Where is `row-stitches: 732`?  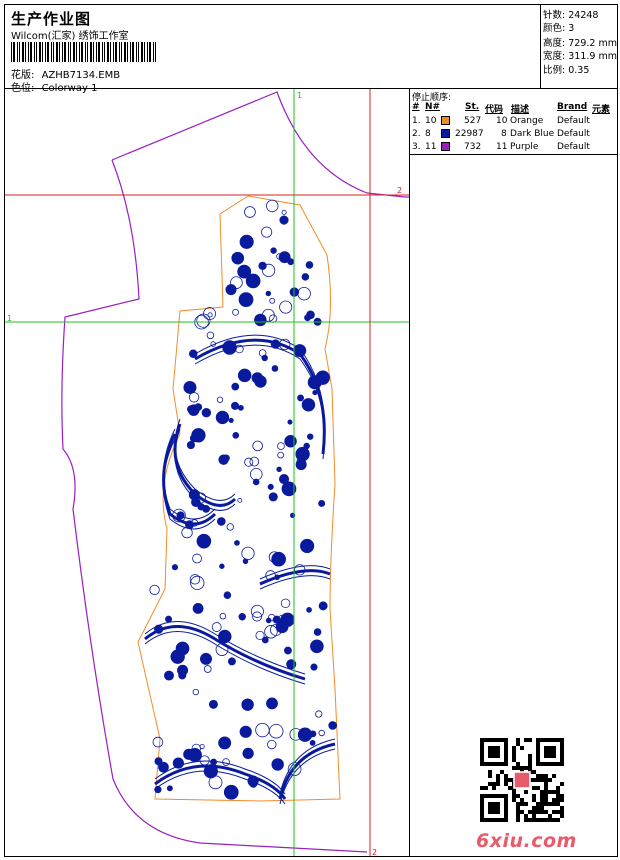
row-stitches: 732 is located at coordinates (473, 147).